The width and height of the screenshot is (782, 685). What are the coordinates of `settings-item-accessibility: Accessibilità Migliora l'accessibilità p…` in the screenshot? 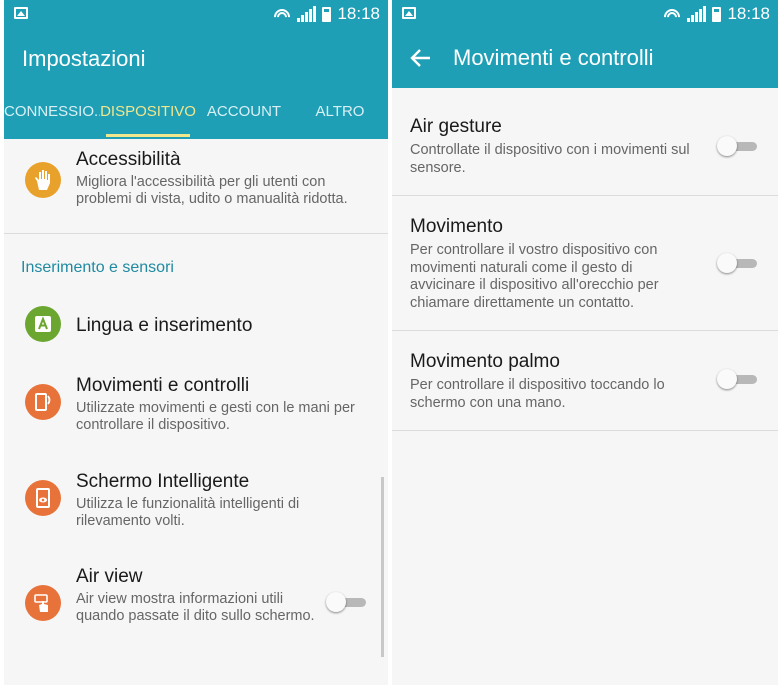 It's located at (196, 185).